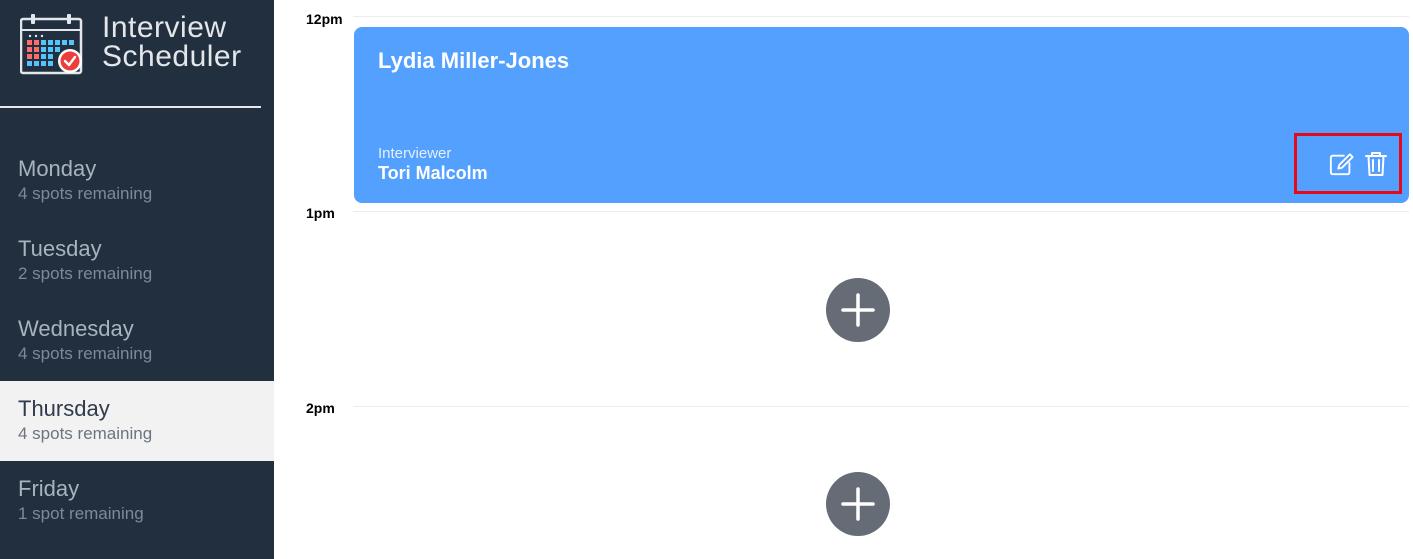 The width and height of the screenshot is (1413, 559). Describe the element at coordinates (51, 44) in the screenshot. I see `calendar-check-icon` at that location.